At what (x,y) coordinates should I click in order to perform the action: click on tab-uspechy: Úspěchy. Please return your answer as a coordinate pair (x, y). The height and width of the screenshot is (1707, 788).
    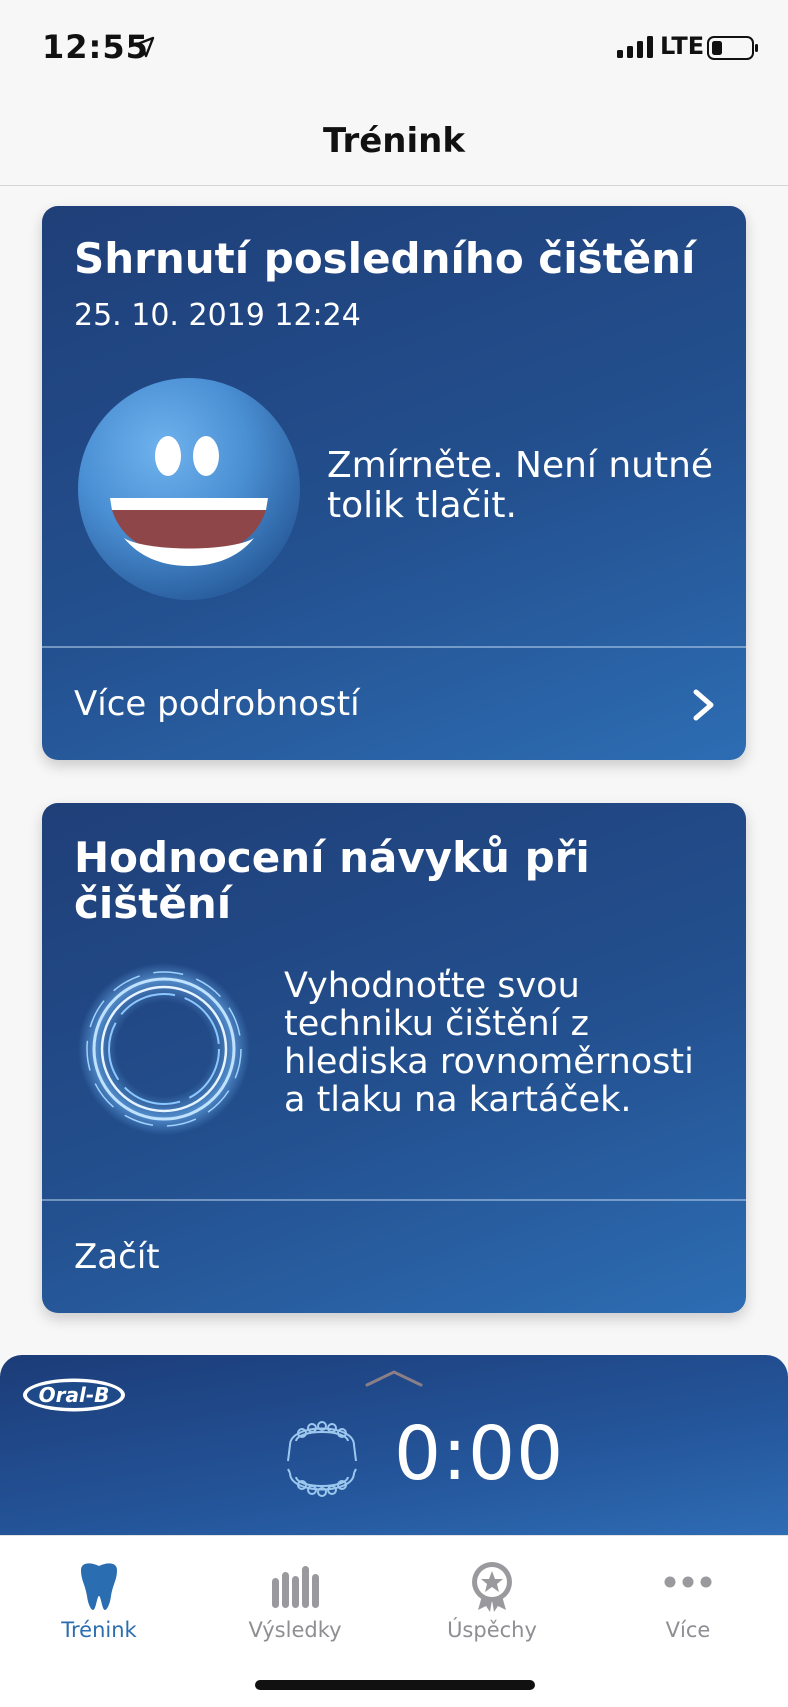
    Looking at the image, I should click on (492, 1600).